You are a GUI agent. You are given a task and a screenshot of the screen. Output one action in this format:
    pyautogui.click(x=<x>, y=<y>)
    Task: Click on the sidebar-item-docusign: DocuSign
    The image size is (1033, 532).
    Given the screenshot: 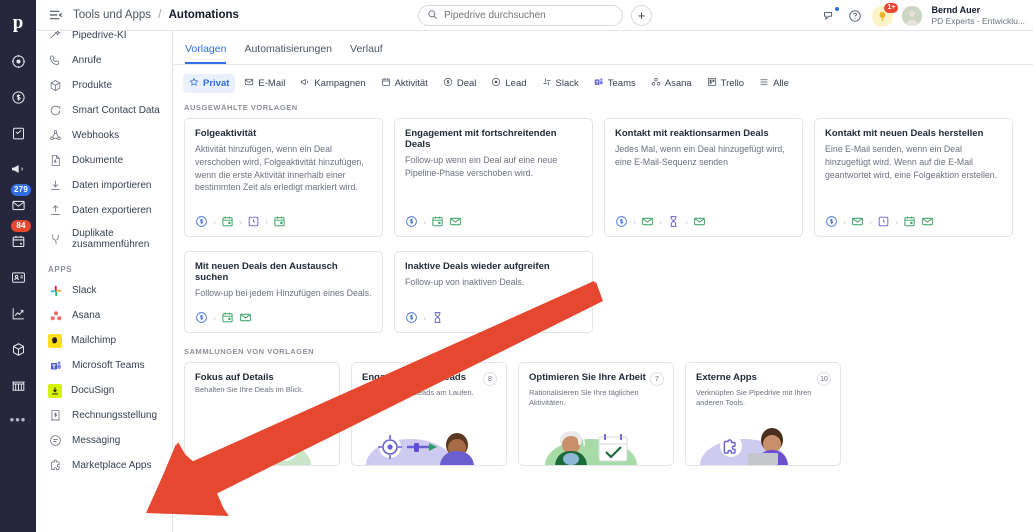 What is the action you would take?
    pyautogui.click(x=104, y=390)
    